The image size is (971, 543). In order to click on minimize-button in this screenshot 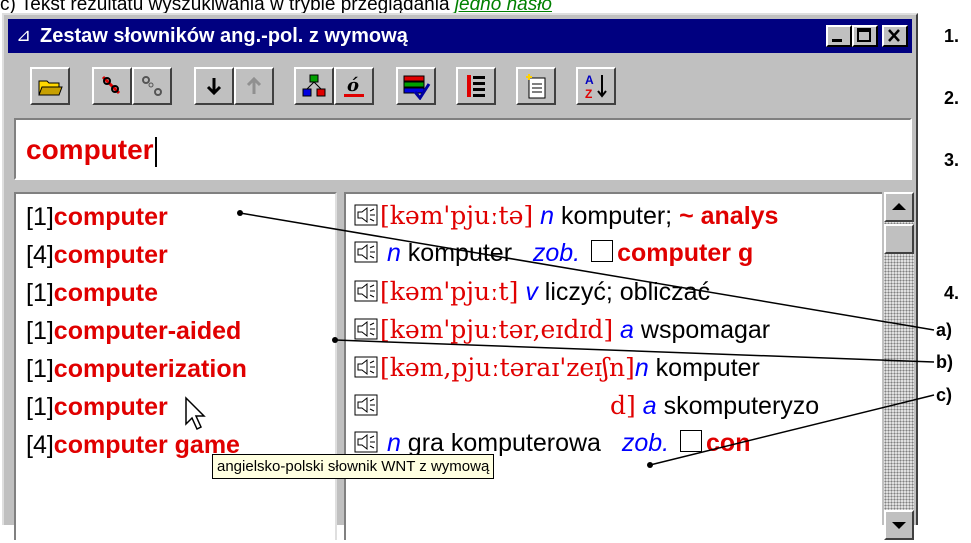, I will do `click(839, 36)`.